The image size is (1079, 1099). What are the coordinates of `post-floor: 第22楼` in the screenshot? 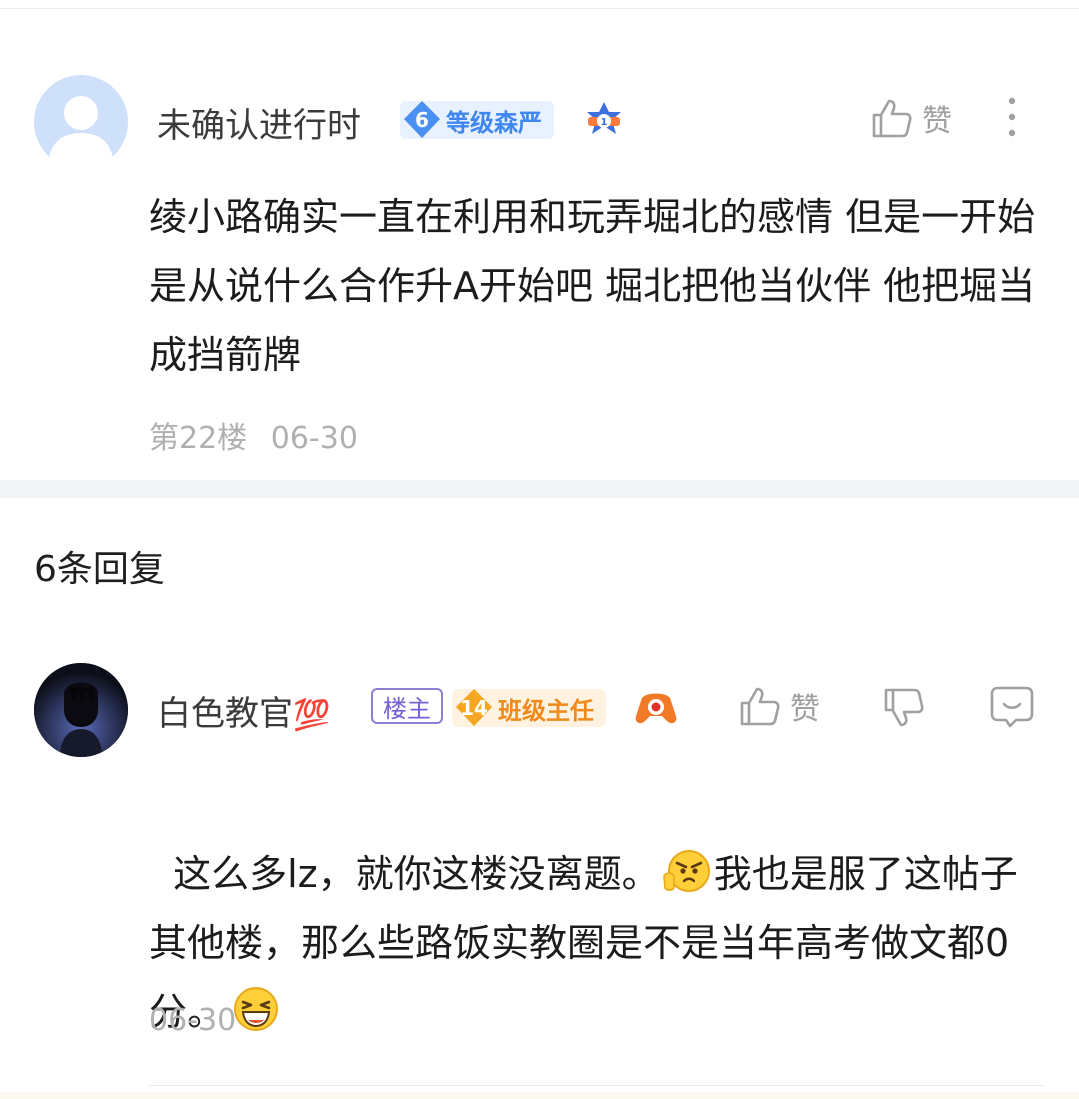 It's located at (198, 438).